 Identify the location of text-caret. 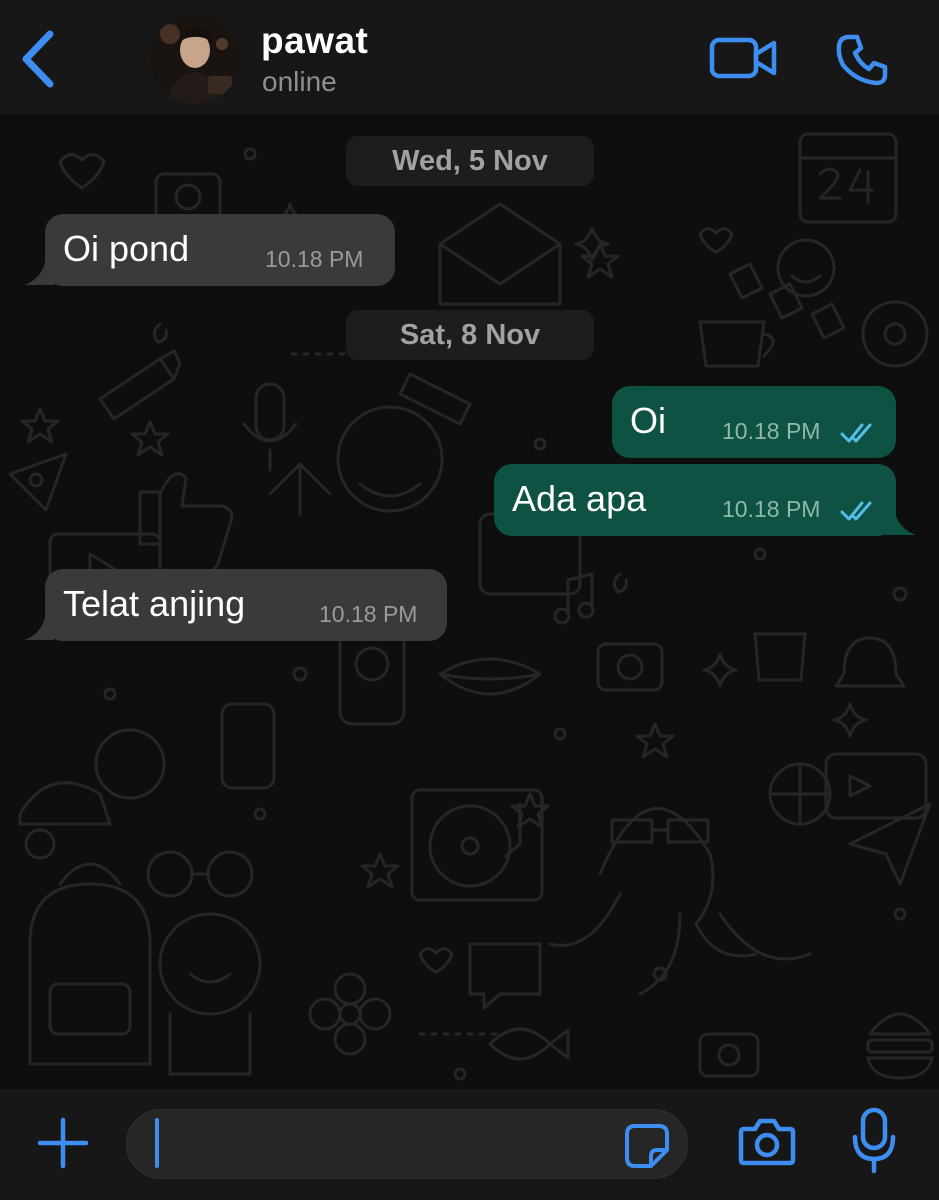
(157, 1143).